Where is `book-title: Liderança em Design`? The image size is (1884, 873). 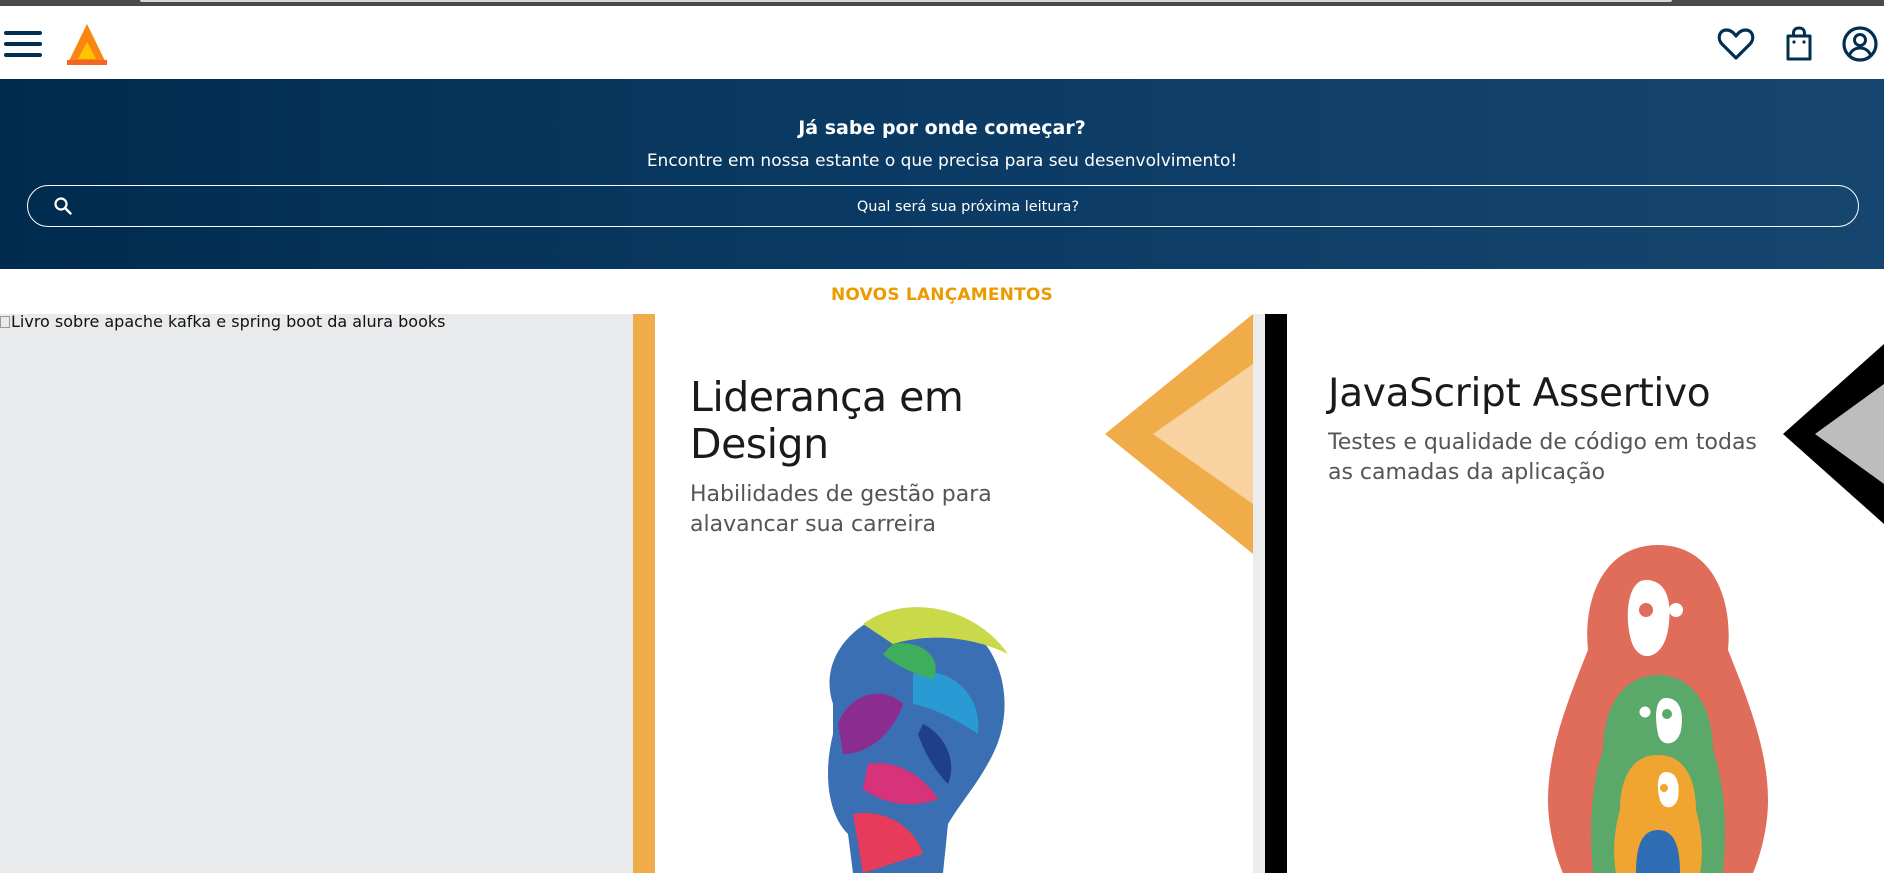
book-title: Liderança em Design is located at coordinates (827, 421).